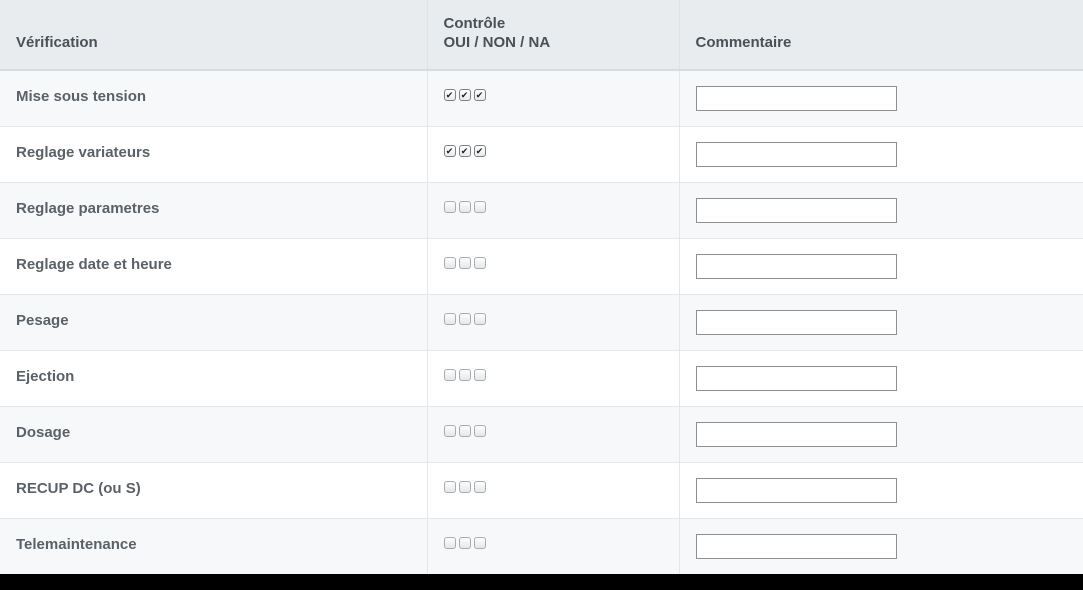  What do you see at coordinates (881, 35) in the screenshot?
I see `header-commentaire: Commentaire` at bounding box center [881, 35].